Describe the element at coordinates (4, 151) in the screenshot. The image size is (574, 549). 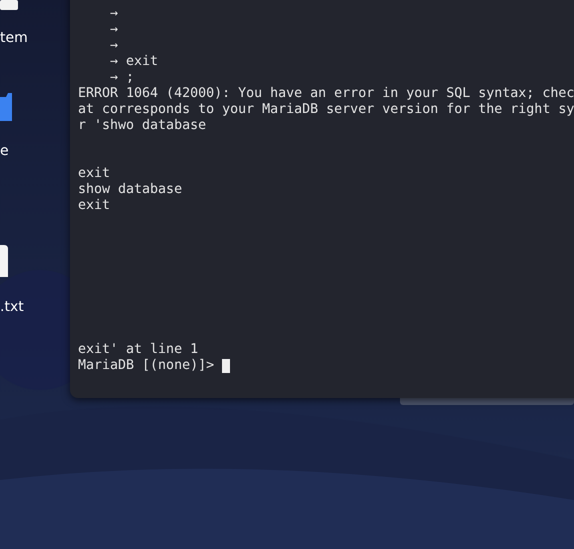
I see `icon-label: e` at that location.